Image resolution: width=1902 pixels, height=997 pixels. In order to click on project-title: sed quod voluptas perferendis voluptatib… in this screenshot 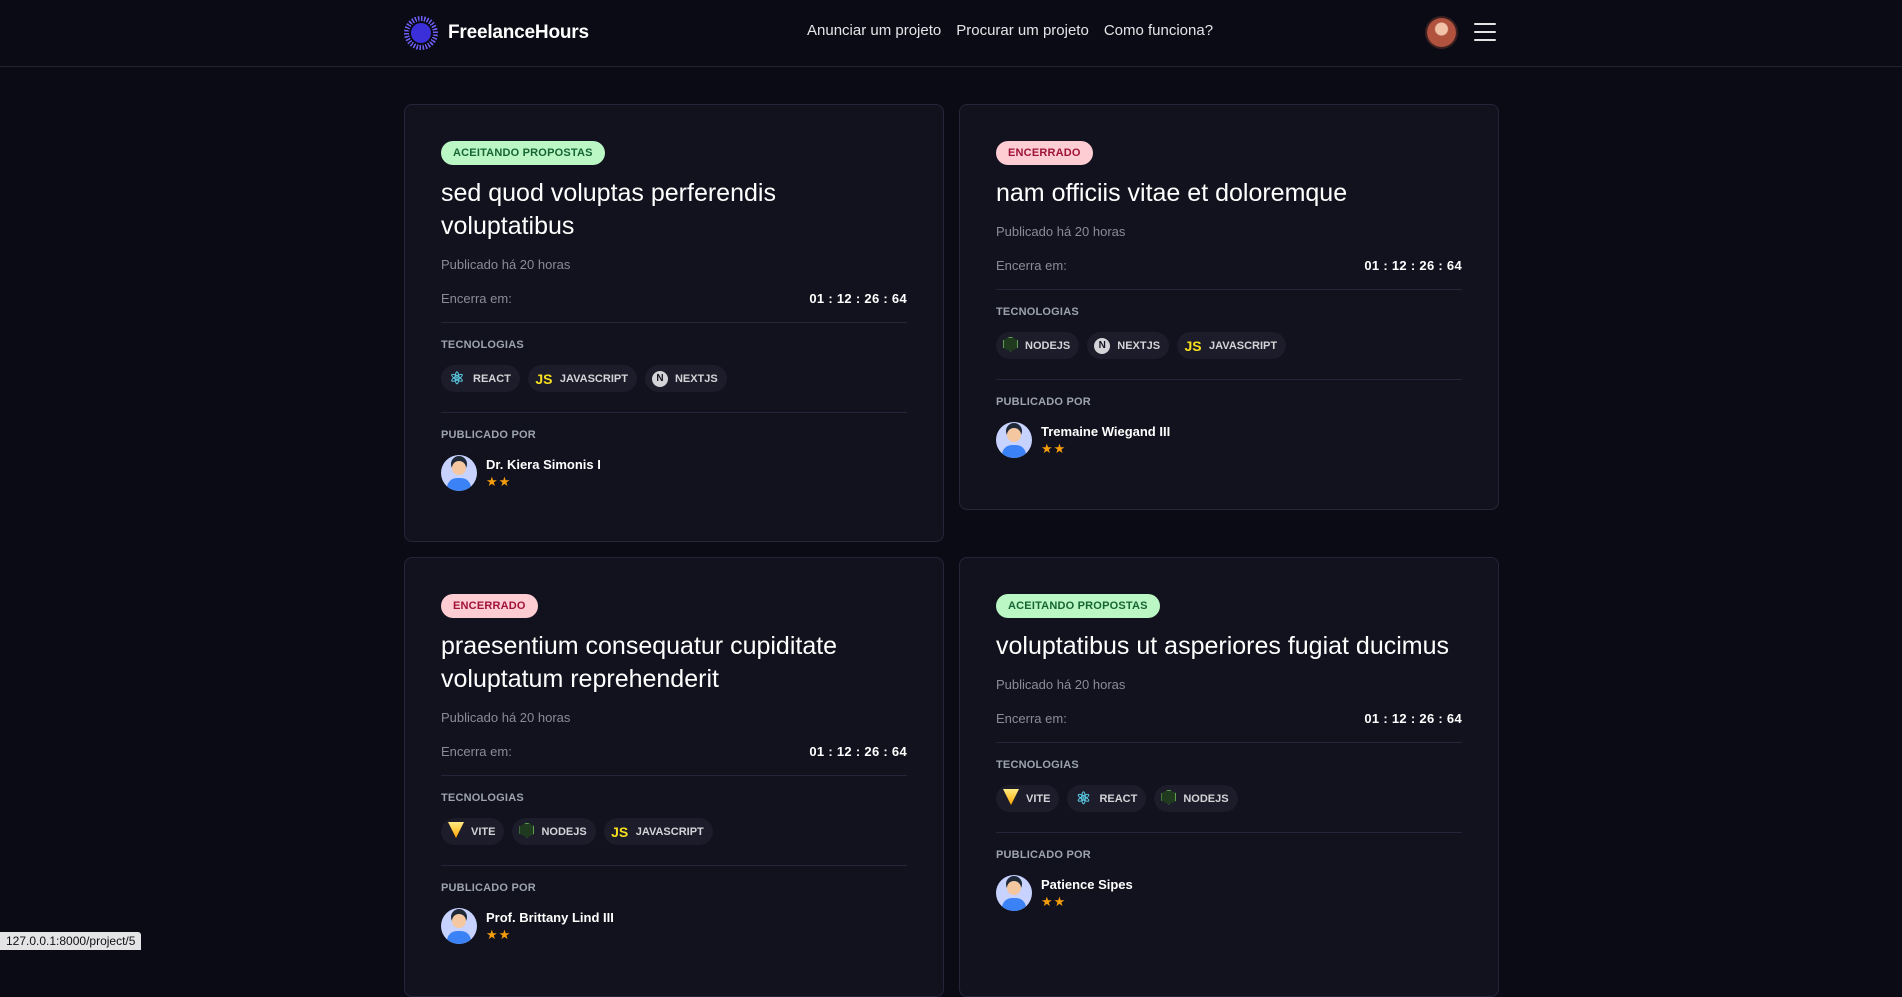, I will do `click(674, 210)`.